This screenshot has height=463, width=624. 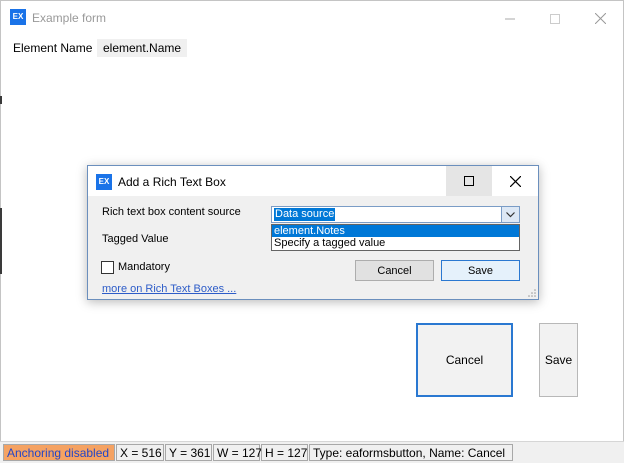 I want to click on close-button, so click(x=600, y=18).